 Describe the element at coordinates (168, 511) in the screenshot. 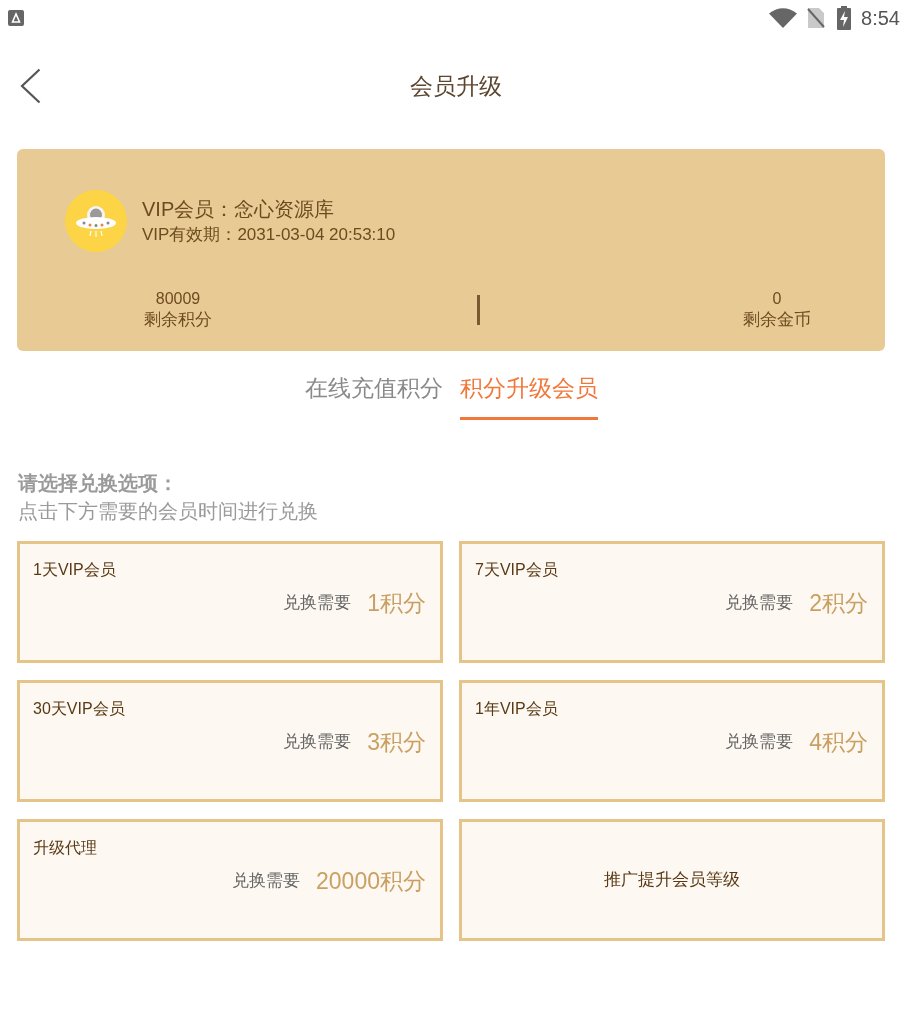

I see `section-hint: 点击下方需要的会员时间进行兑换` at that location.